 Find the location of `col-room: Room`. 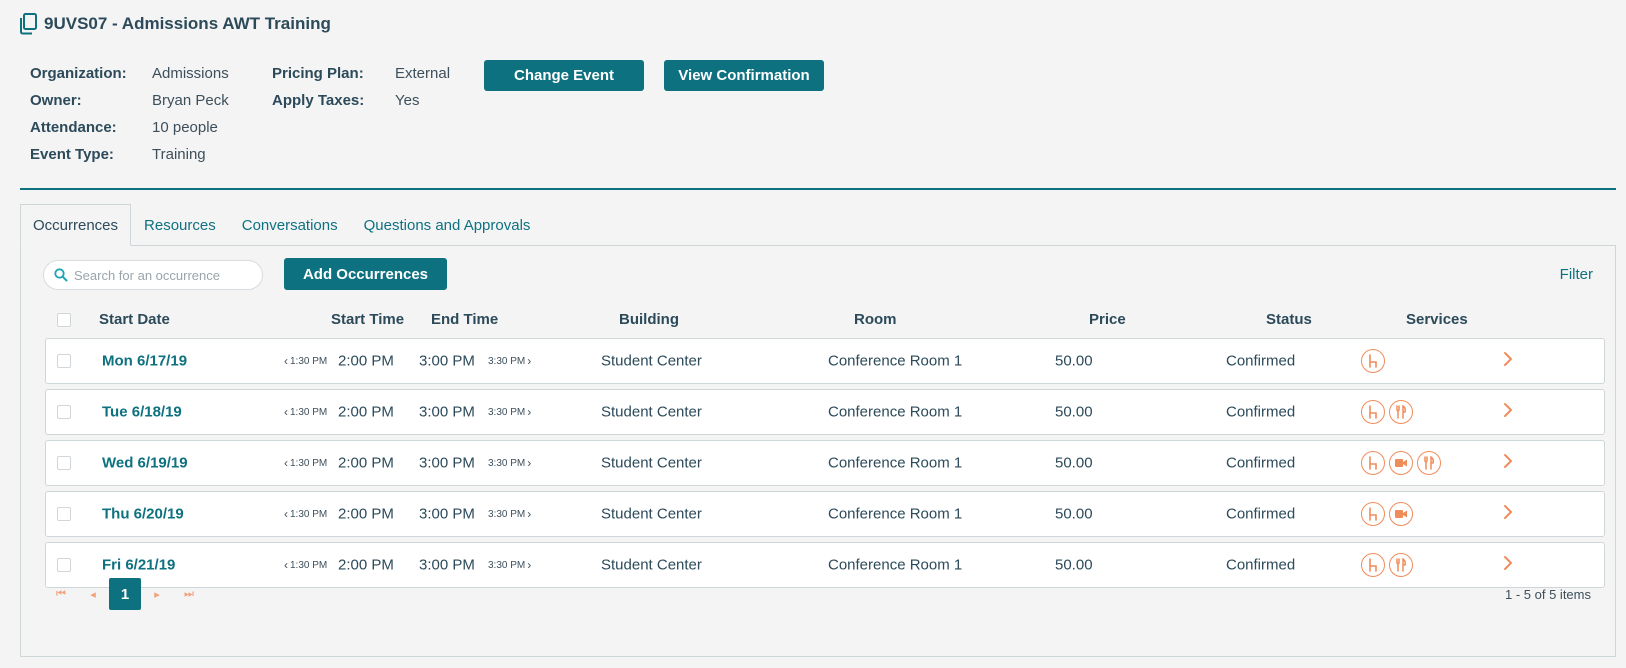

col-room: Room is located at coordinates (875, 319).